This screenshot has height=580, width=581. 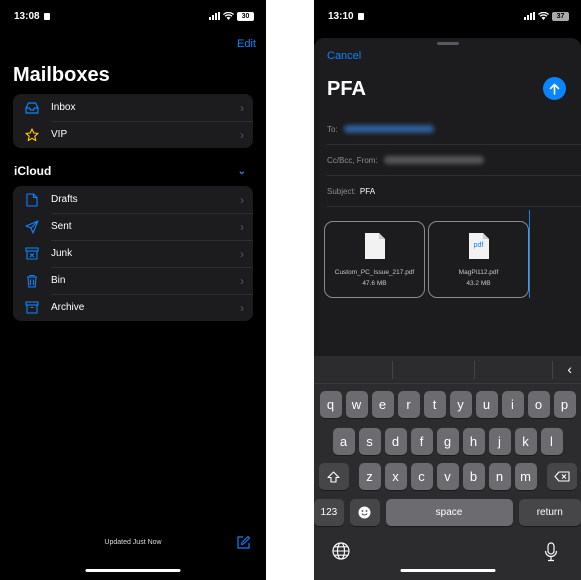 What do you see at coordinates (499, 476) in the screenshot?
I see `key-n: n` at bounding box center [499, 476].